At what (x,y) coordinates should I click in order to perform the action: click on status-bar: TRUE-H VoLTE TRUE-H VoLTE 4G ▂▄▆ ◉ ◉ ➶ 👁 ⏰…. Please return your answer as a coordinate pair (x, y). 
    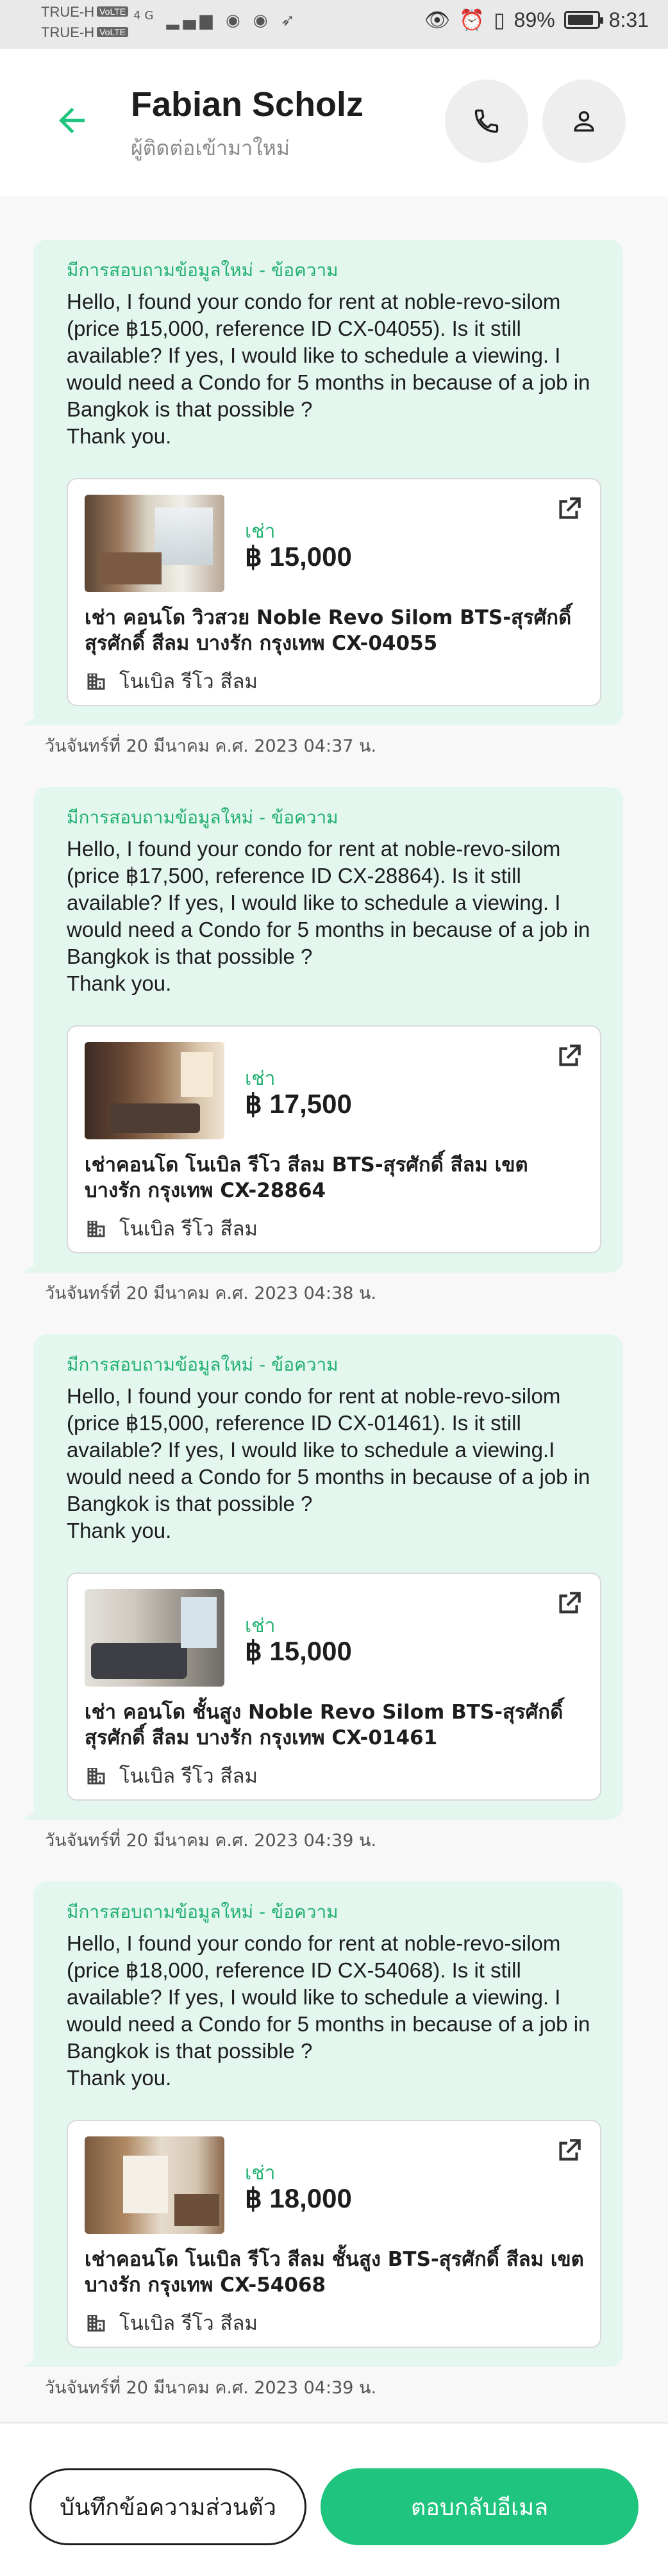
    Looking at the image, I should click on (334, 24).